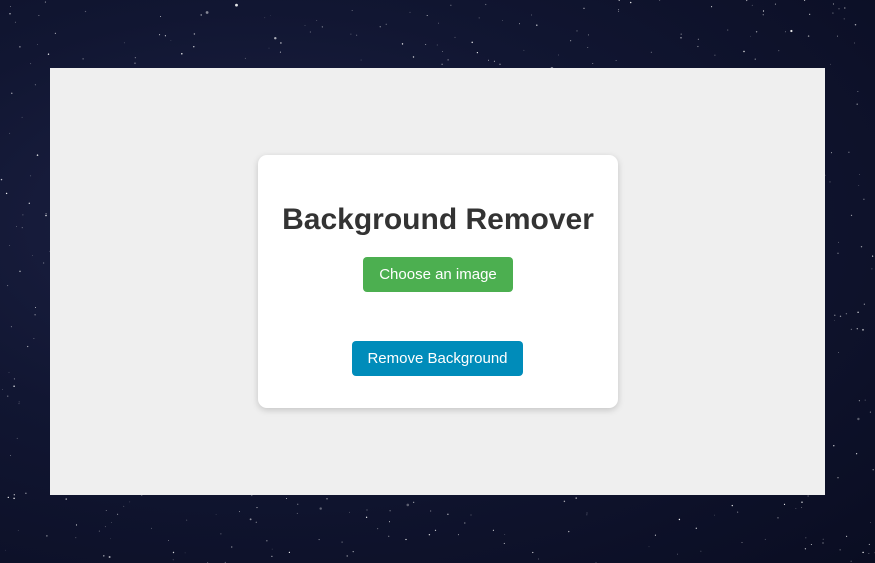 This screenshot has width=875, height=563. Describe the element at coordinates (438, 274) in the screenshot. I see `choose-image-button: Choose an image` at that location.